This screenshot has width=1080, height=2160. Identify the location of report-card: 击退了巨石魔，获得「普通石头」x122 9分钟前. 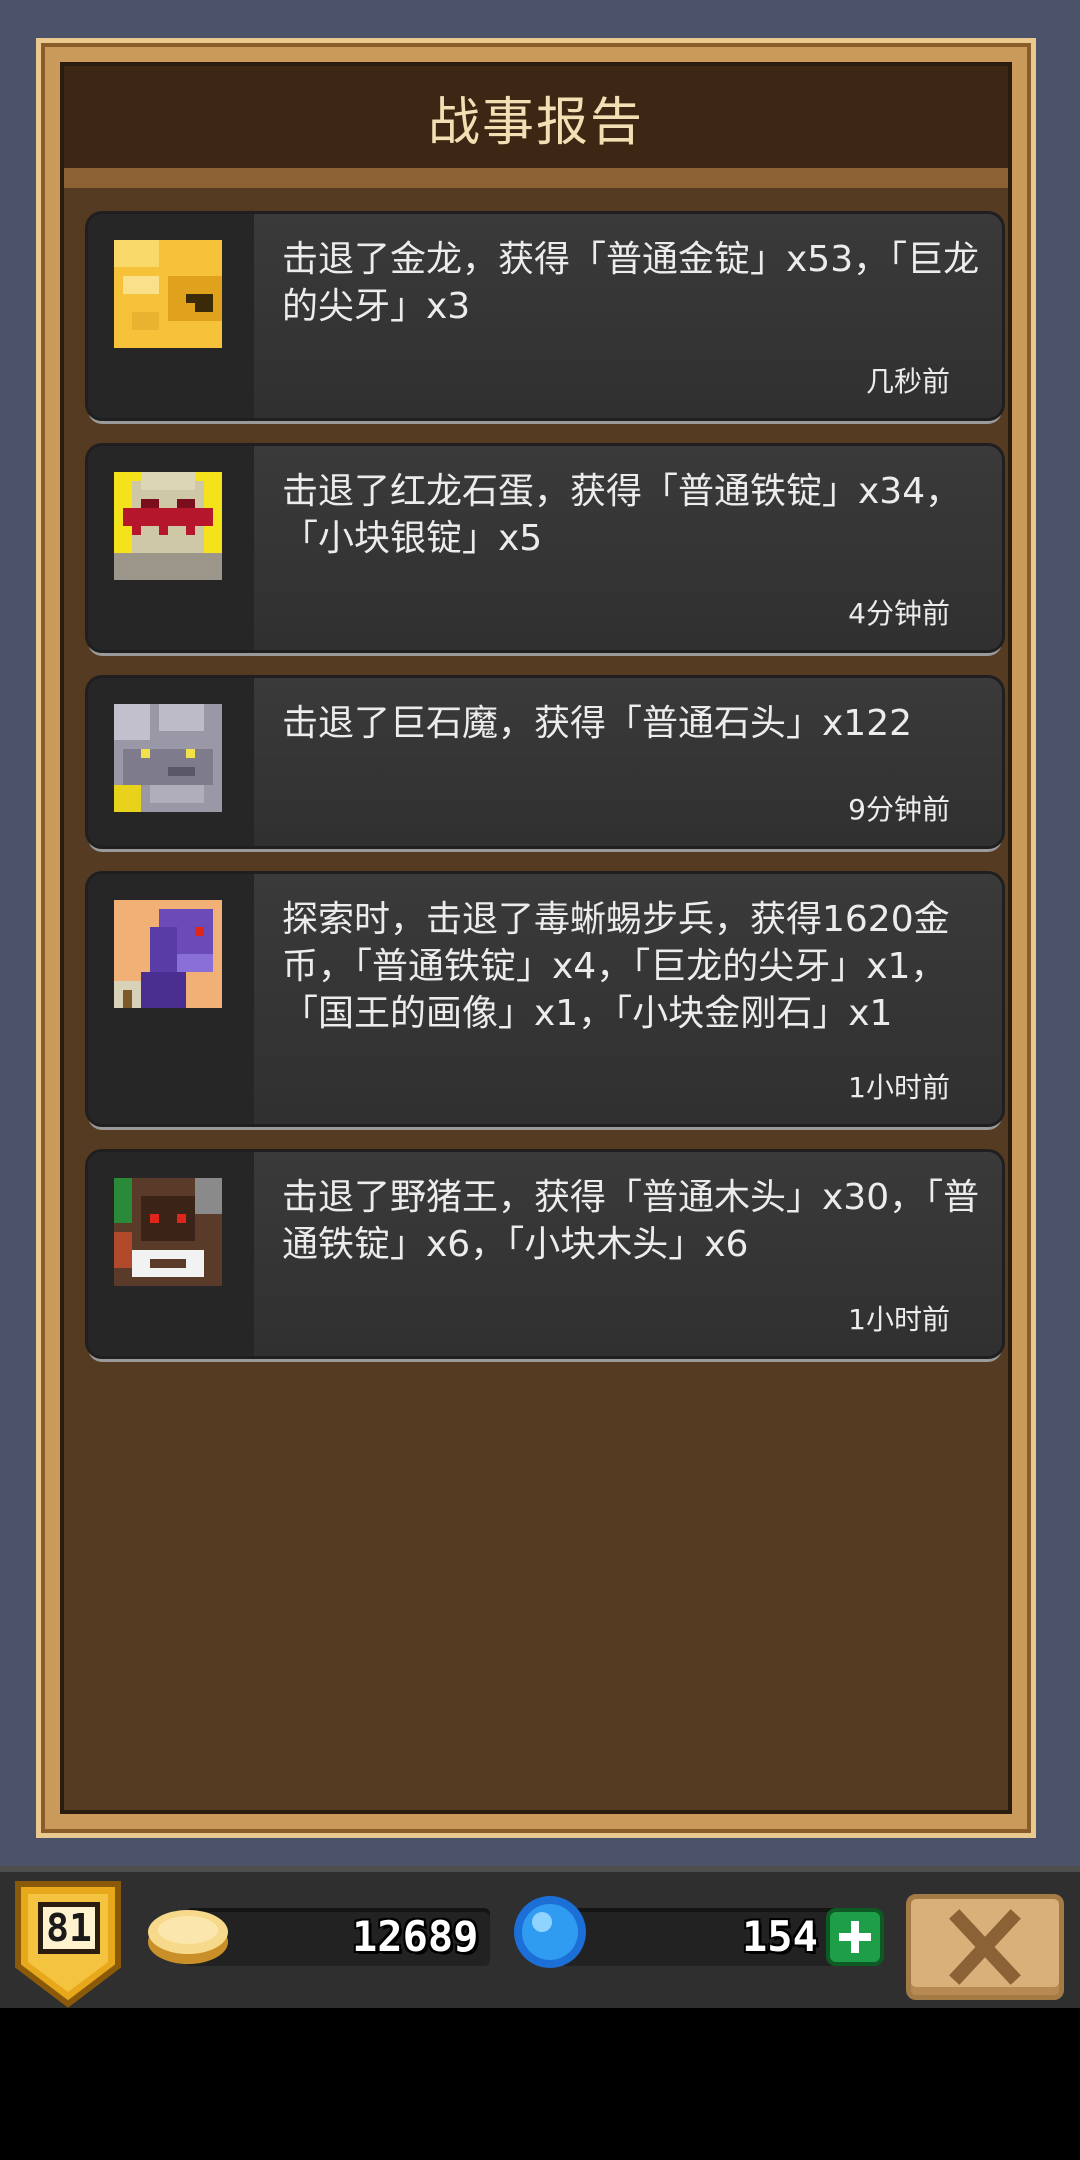
(545, 762).